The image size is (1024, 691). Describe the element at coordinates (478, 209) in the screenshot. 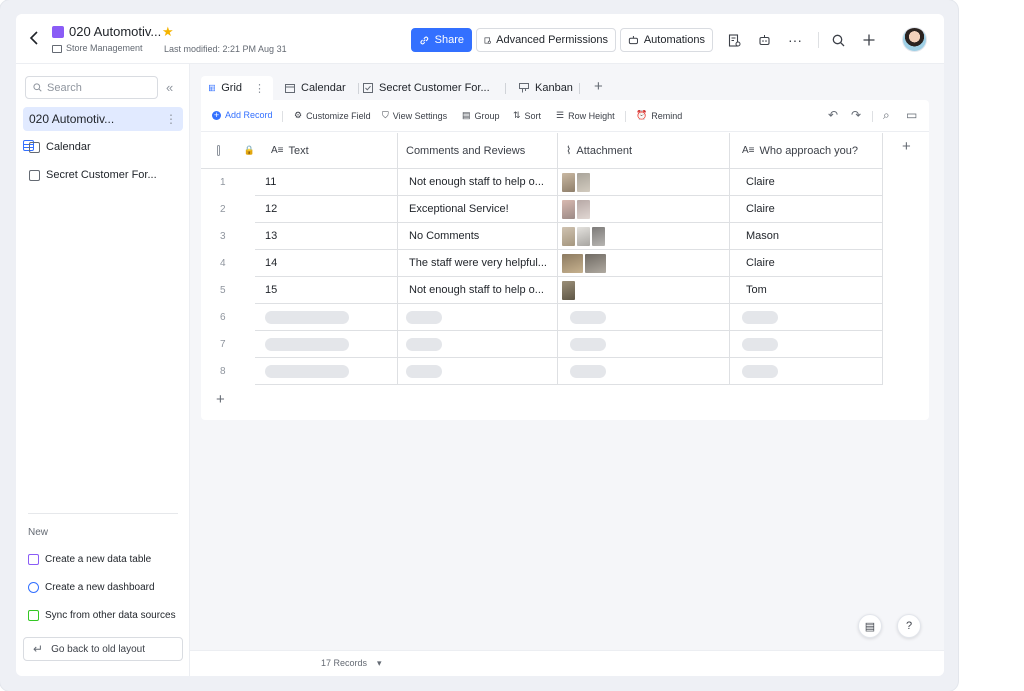

I see `comment-cell: Exceptional Service!` at that location.